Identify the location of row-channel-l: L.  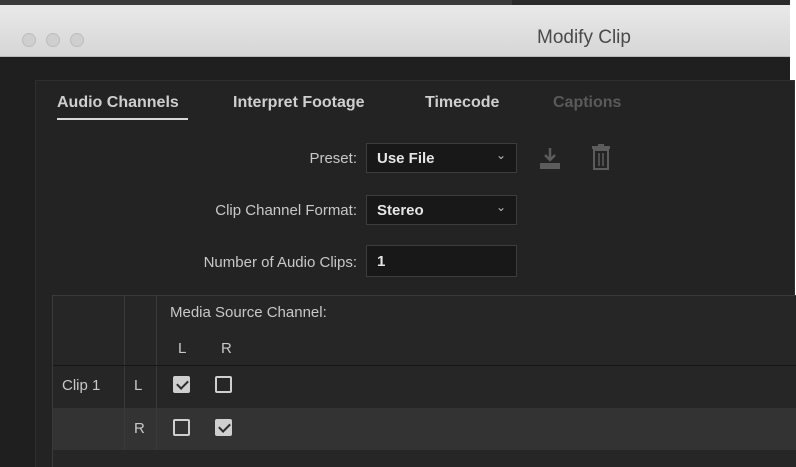
(138, 385).